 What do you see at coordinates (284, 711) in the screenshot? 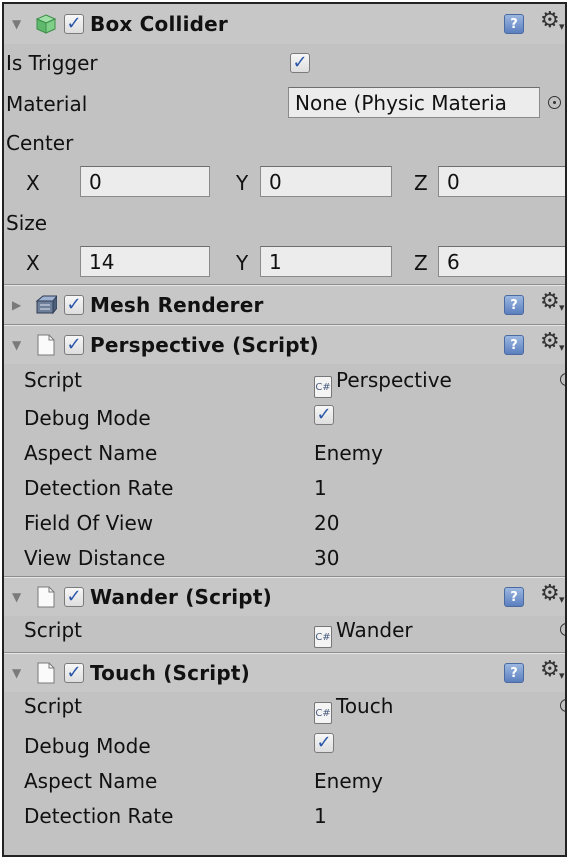
I see `touch-script-row: Script C# Touch` at bounding box center [284, 711].